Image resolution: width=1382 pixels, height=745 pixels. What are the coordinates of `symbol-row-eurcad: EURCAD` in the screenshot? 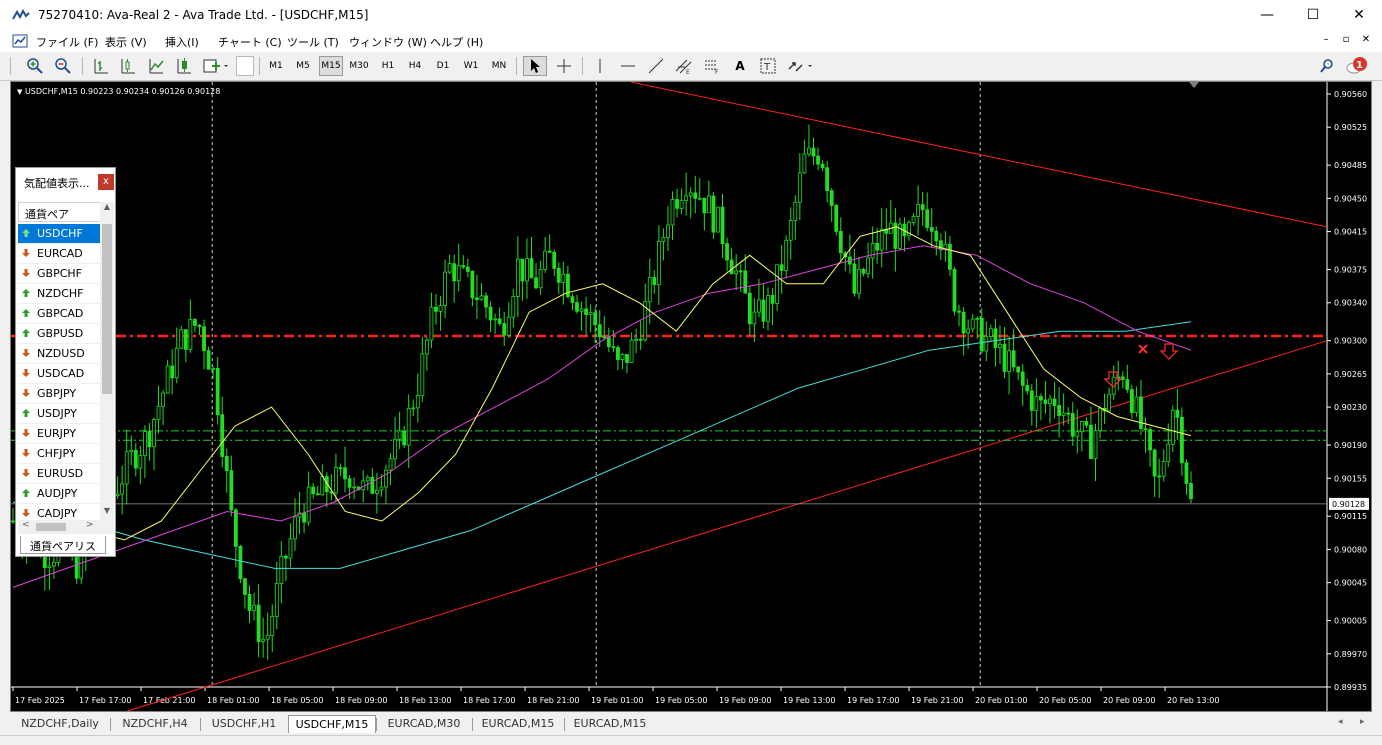 It's located at (59, 254).